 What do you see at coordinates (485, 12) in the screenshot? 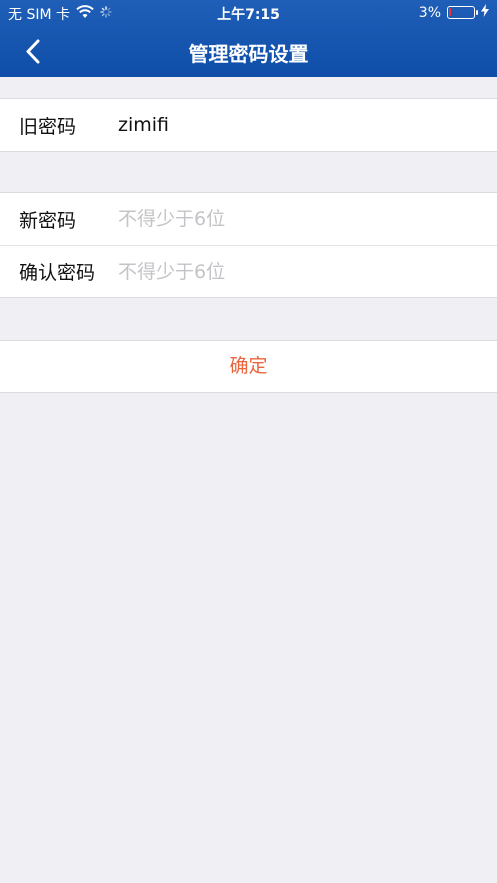
I see `charging-bolt-icon` at bounding box center [485, 12].